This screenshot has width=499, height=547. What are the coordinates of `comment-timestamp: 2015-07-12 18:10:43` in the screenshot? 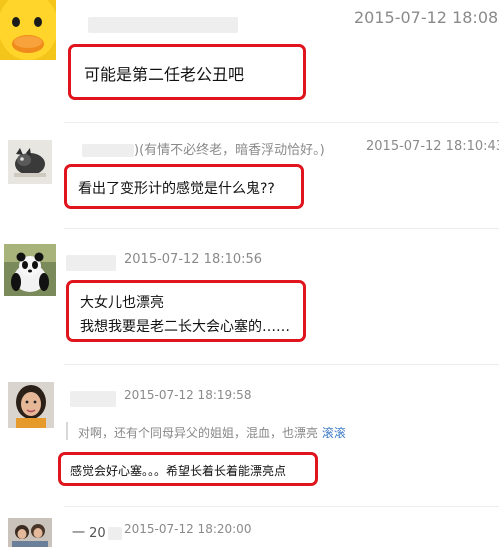 It's located at (432, 146).